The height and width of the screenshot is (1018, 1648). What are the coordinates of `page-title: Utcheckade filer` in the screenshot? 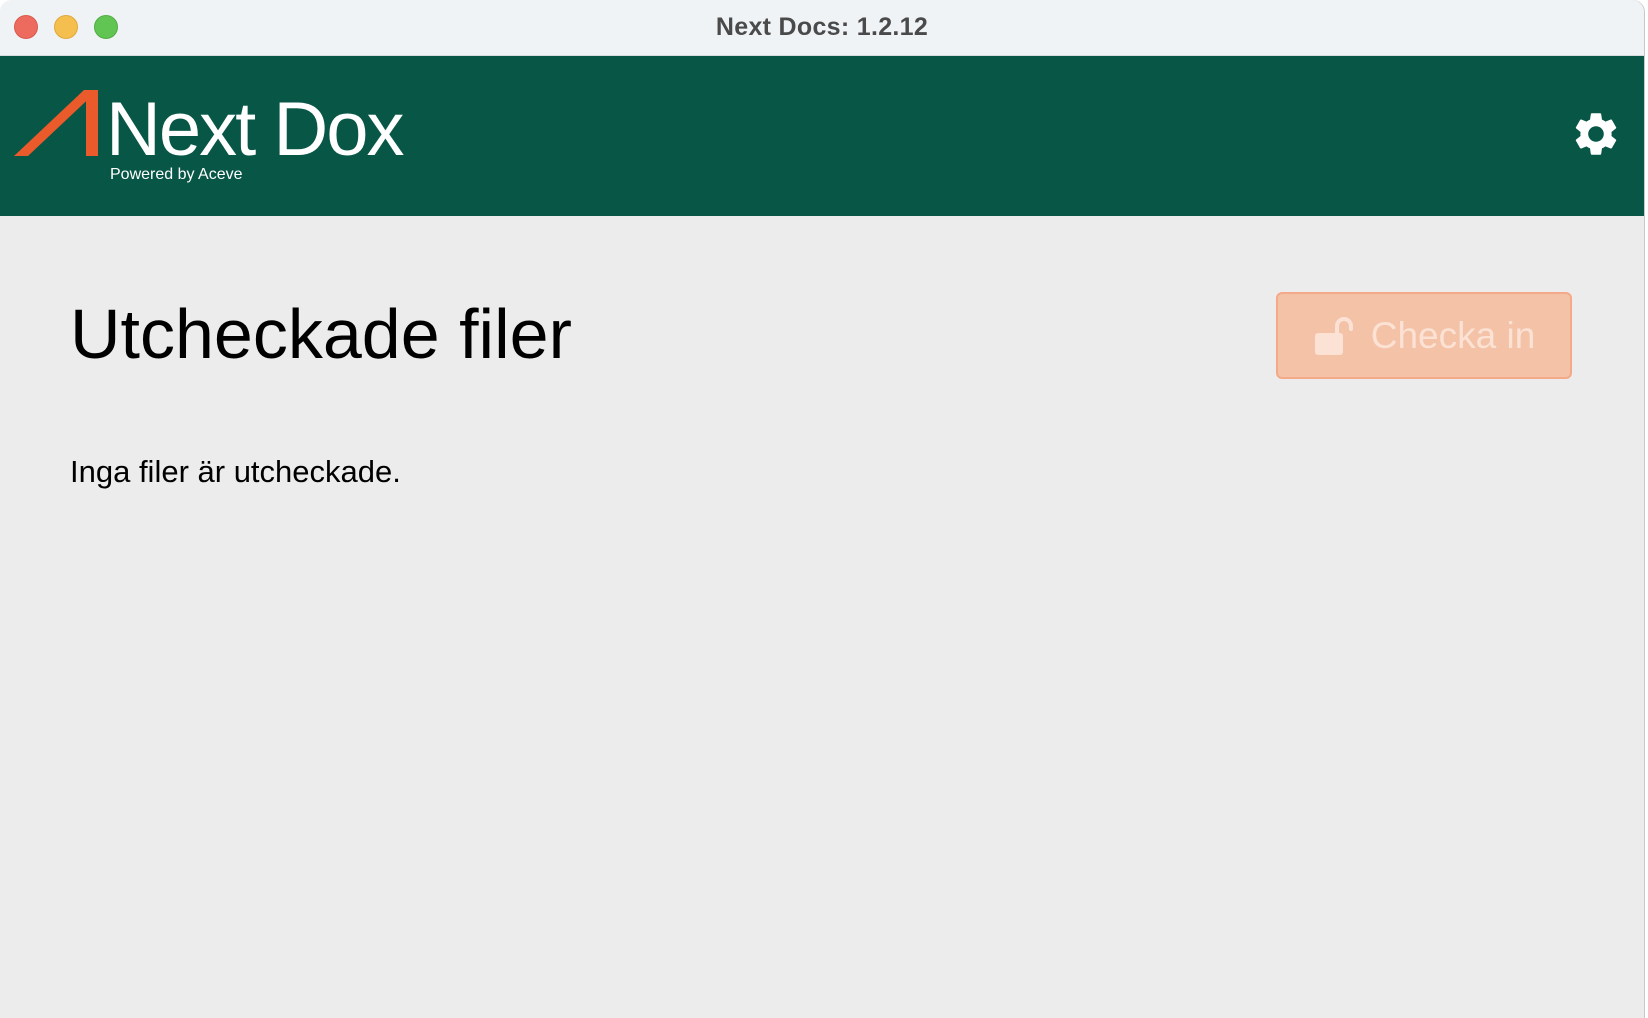 It's located at (321, 334).